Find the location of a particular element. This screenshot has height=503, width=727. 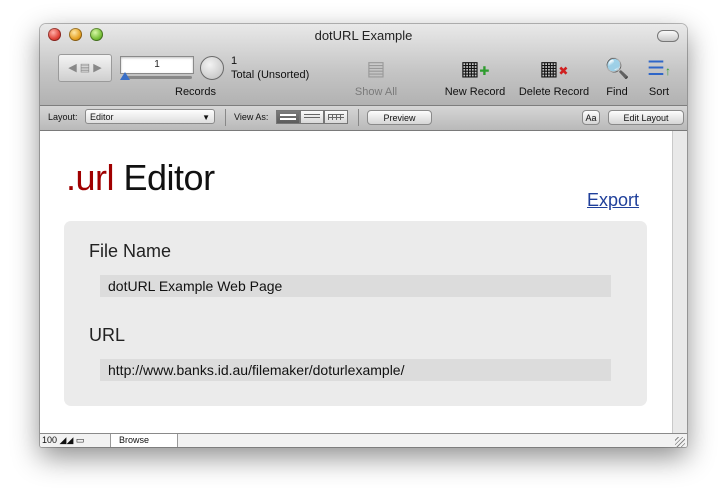

zoom-icon: ◢◢ ▭ is located at coordinates (72, 440).